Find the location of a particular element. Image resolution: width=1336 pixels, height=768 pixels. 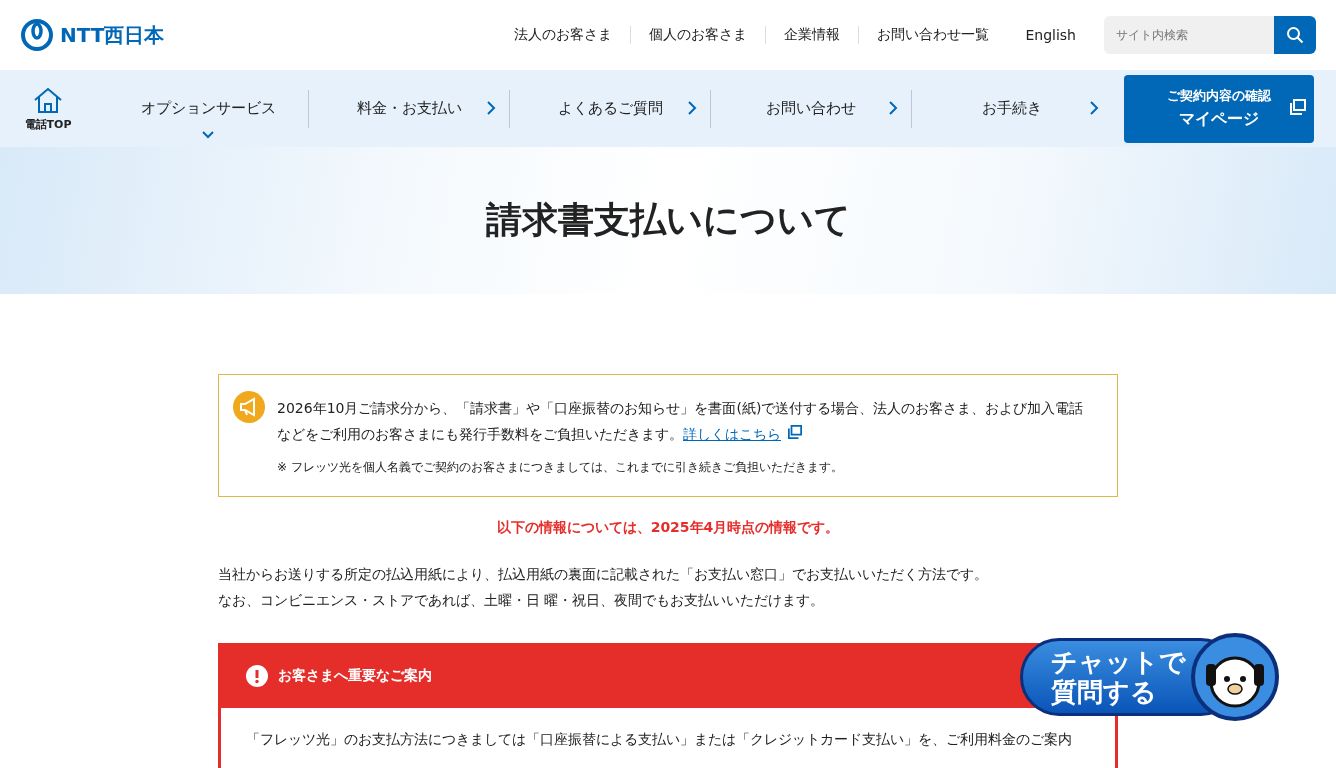

nav-item: お問い合わせ is located at coordinates (811, 108).